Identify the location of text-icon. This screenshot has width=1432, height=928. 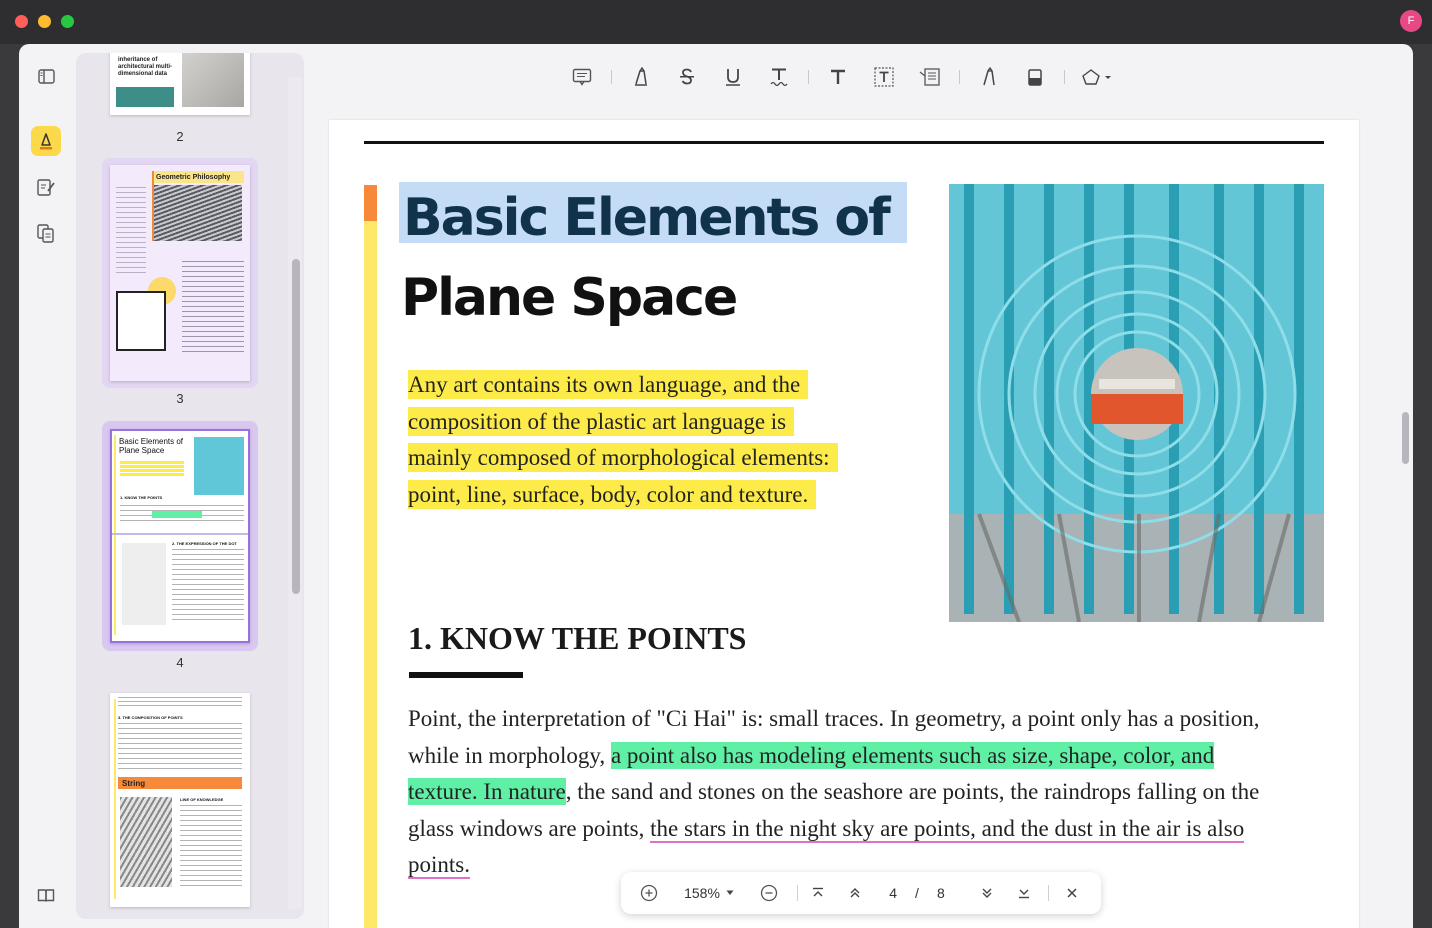
(838, 76).